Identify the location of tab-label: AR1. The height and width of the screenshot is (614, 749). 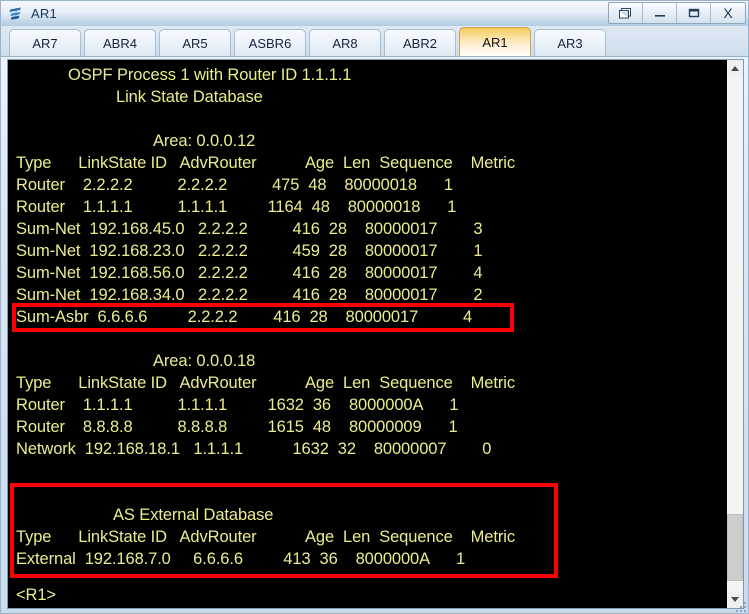
(495, 42).